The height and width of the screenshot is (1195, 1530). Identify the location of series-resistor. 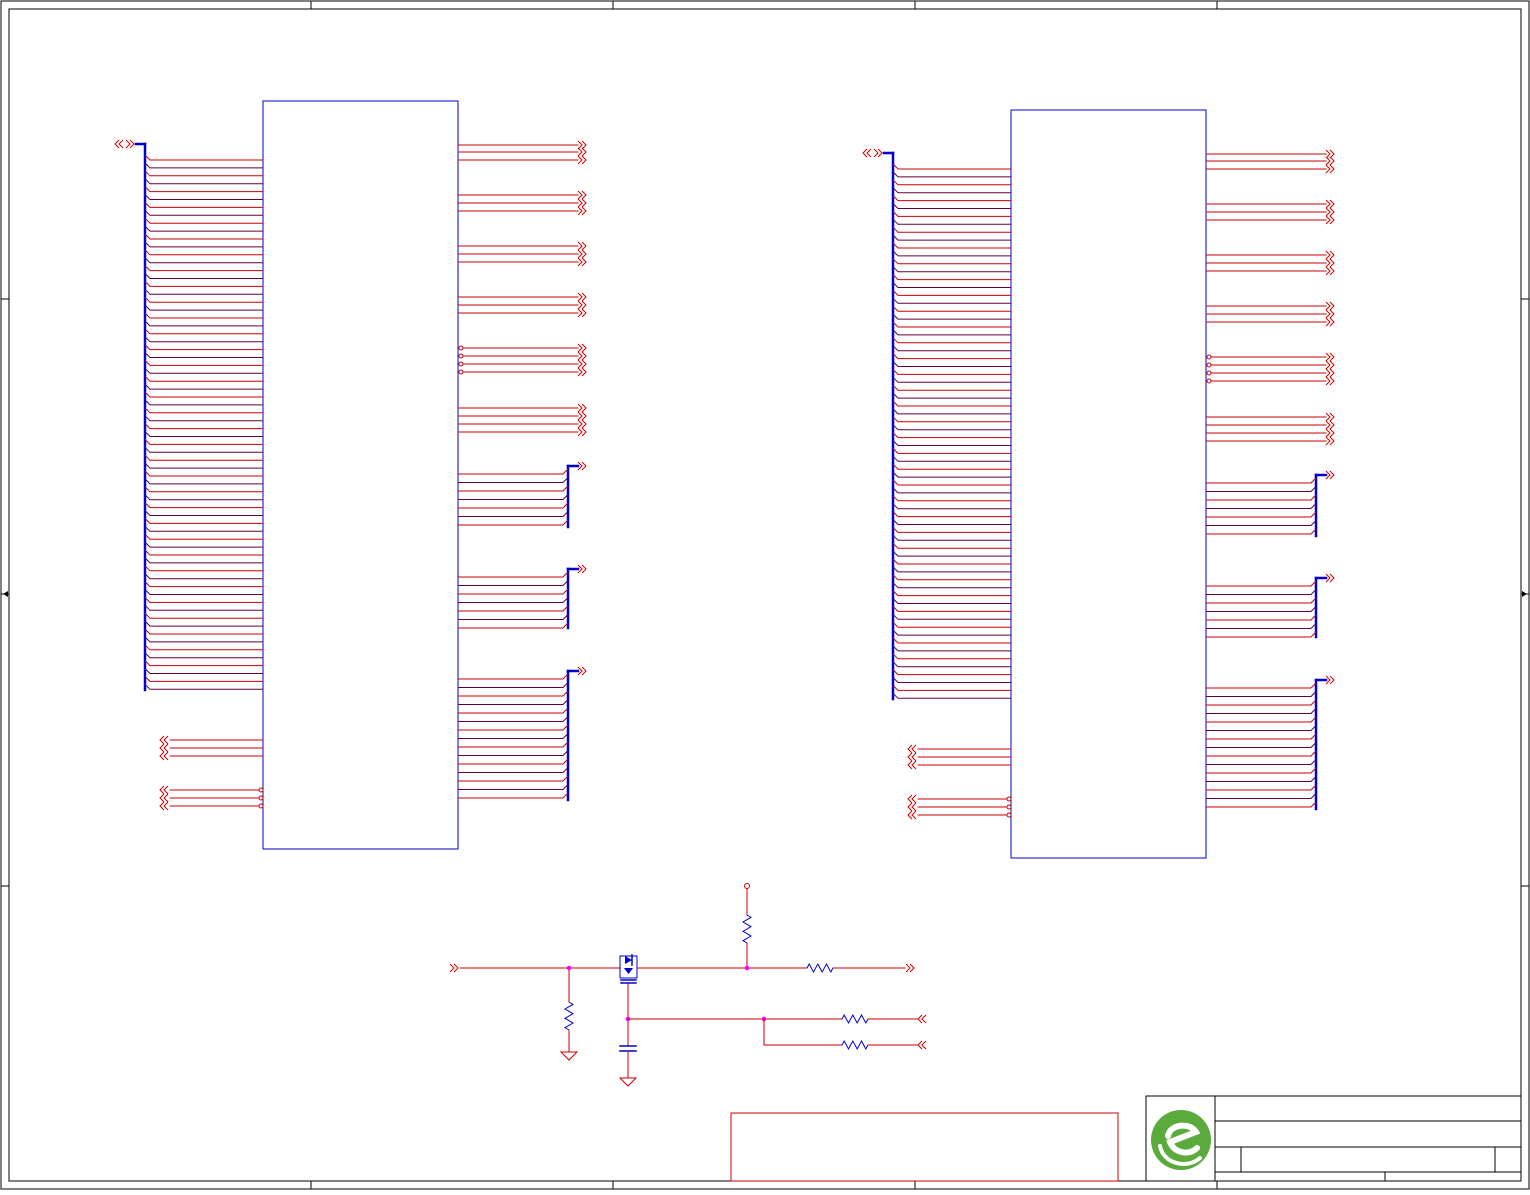
(820, 968).